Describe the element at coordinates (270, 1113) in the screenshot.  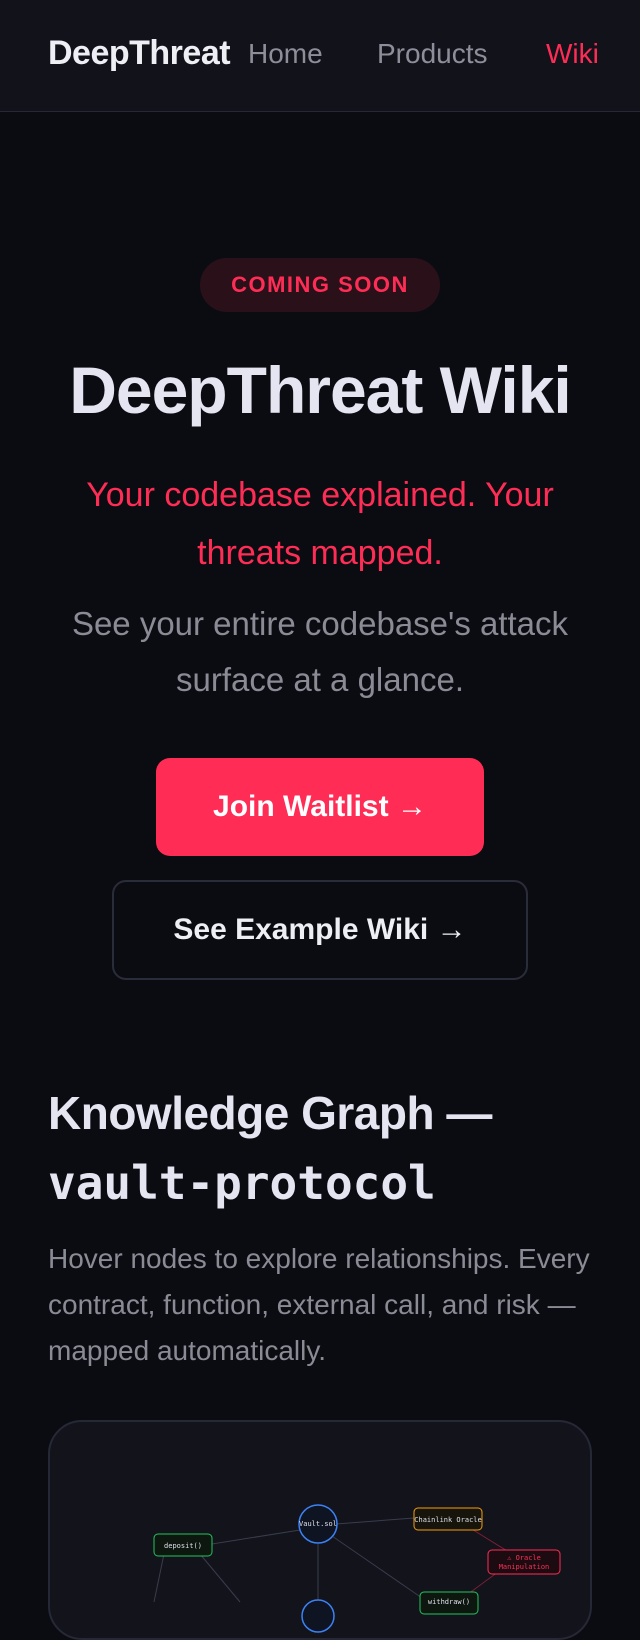
I see `section-title: Knowledge Graph —` at that location.